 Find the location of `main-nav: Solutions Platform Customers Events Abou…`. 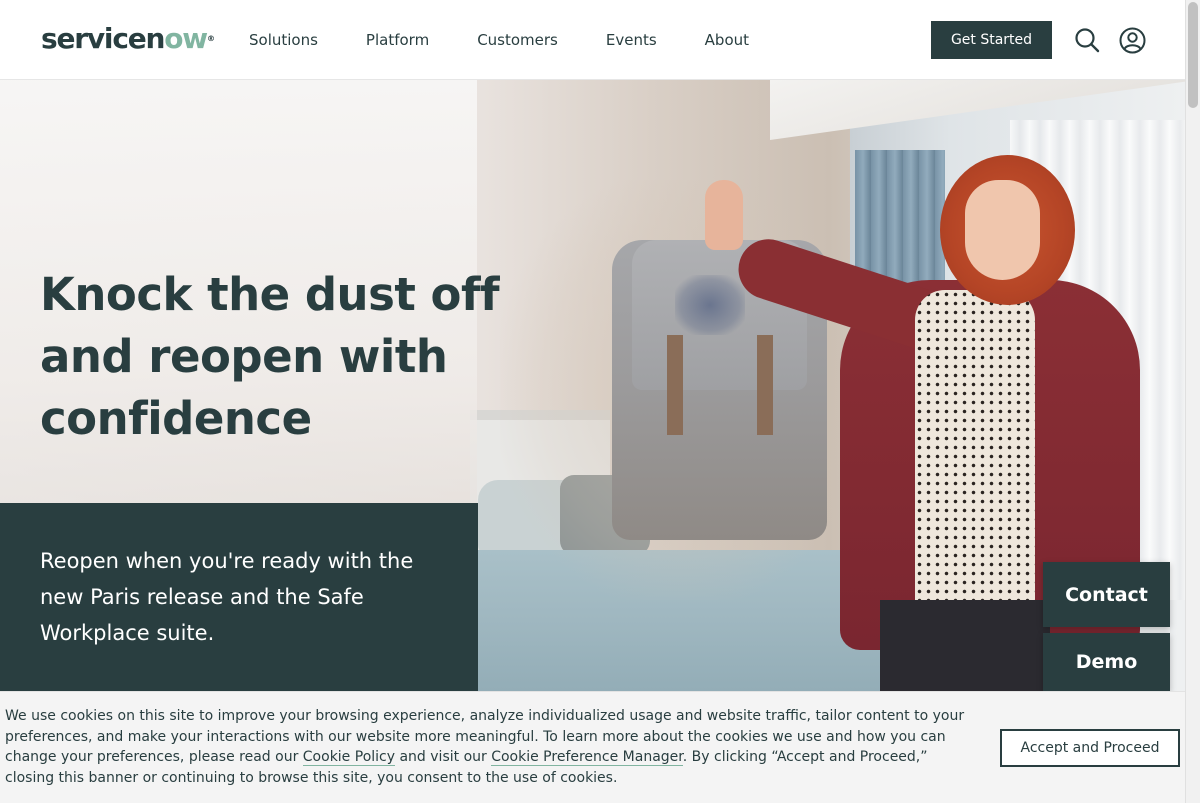

main-nav: Solutions Platform Customers Events Abou… is located at coordinates (523, 40).